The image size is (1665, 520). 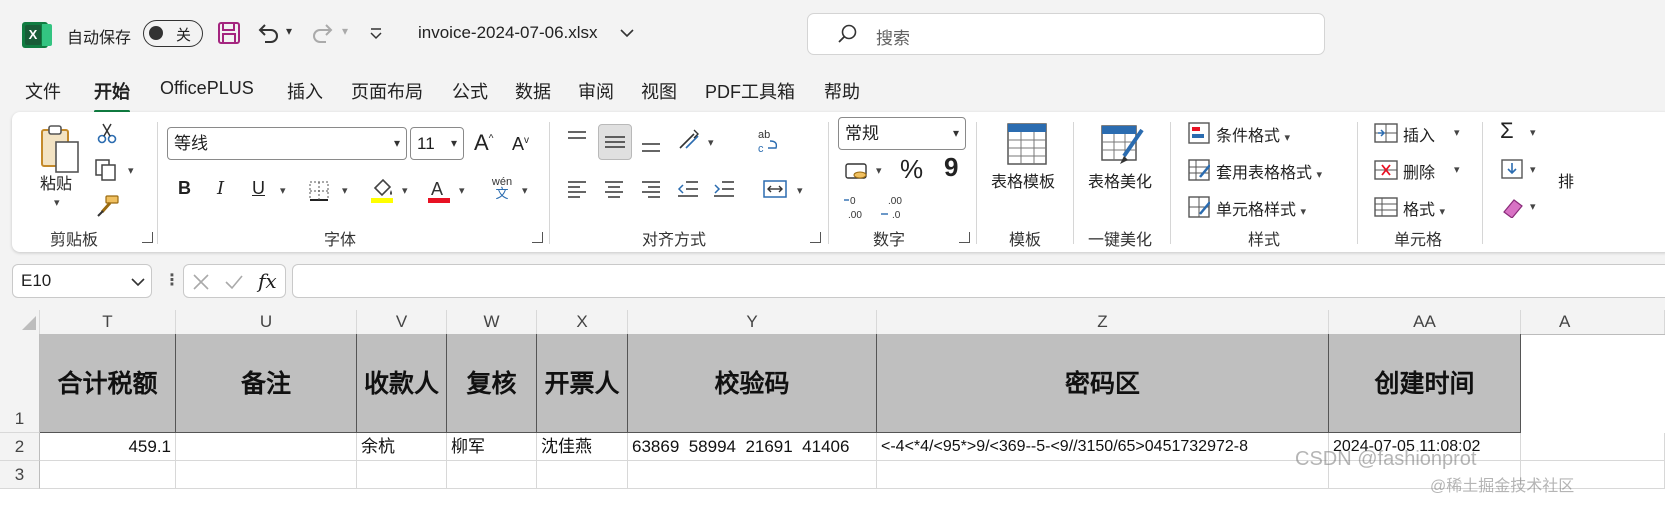 What do you see at coordinates (283, 190) in the screenshot?
I see `underline-dropdown-icon: ▾` at bounding box center [283, 190].